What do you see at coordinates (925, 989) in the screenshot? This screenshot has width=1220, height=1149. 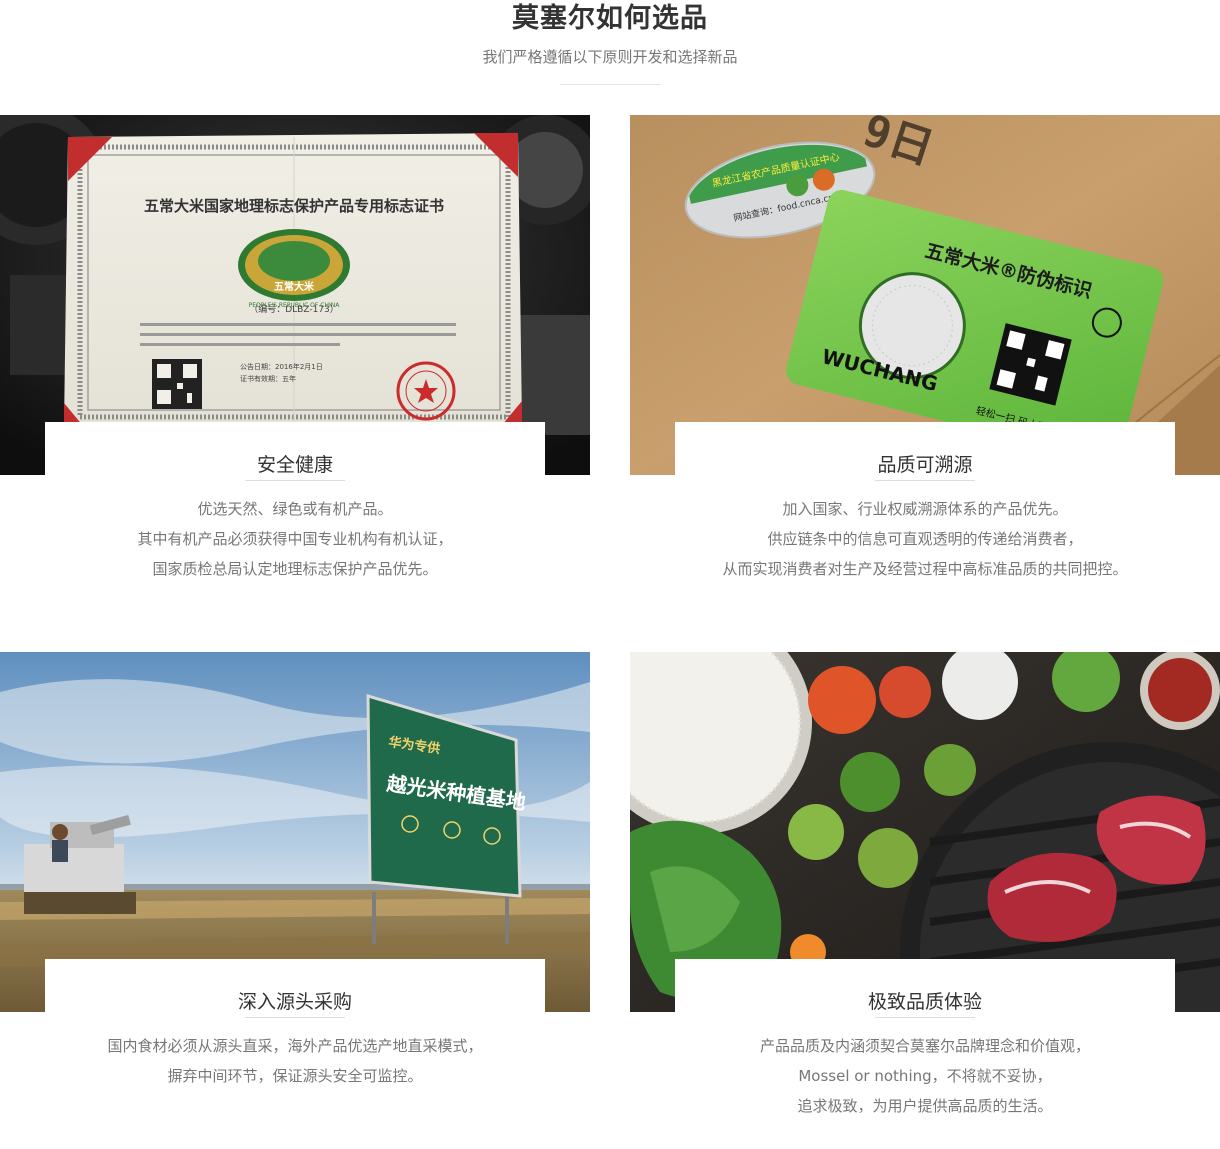 I see `caption-box: 极致品质体验` at bounding box center [925, 989].